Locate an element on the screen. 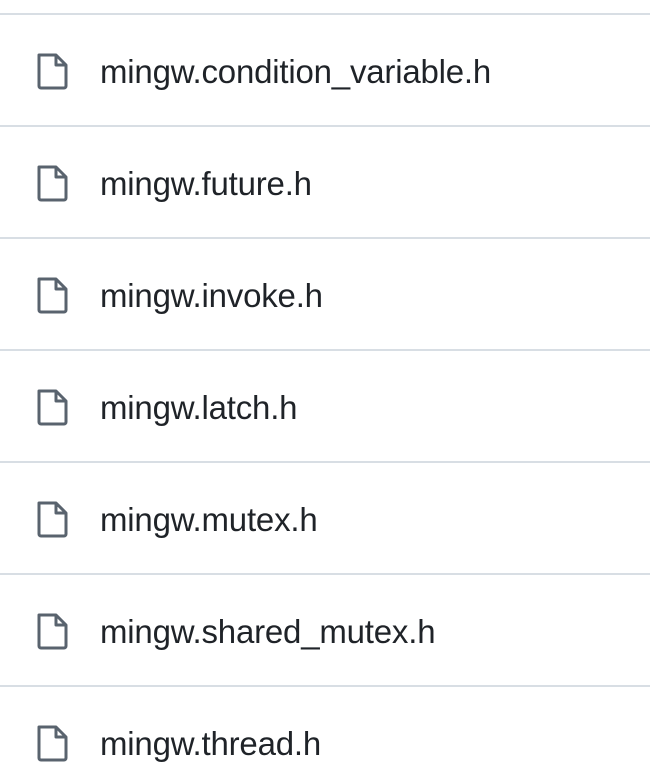  file-row: mingw.future.h is located at coordinates (325, 183).